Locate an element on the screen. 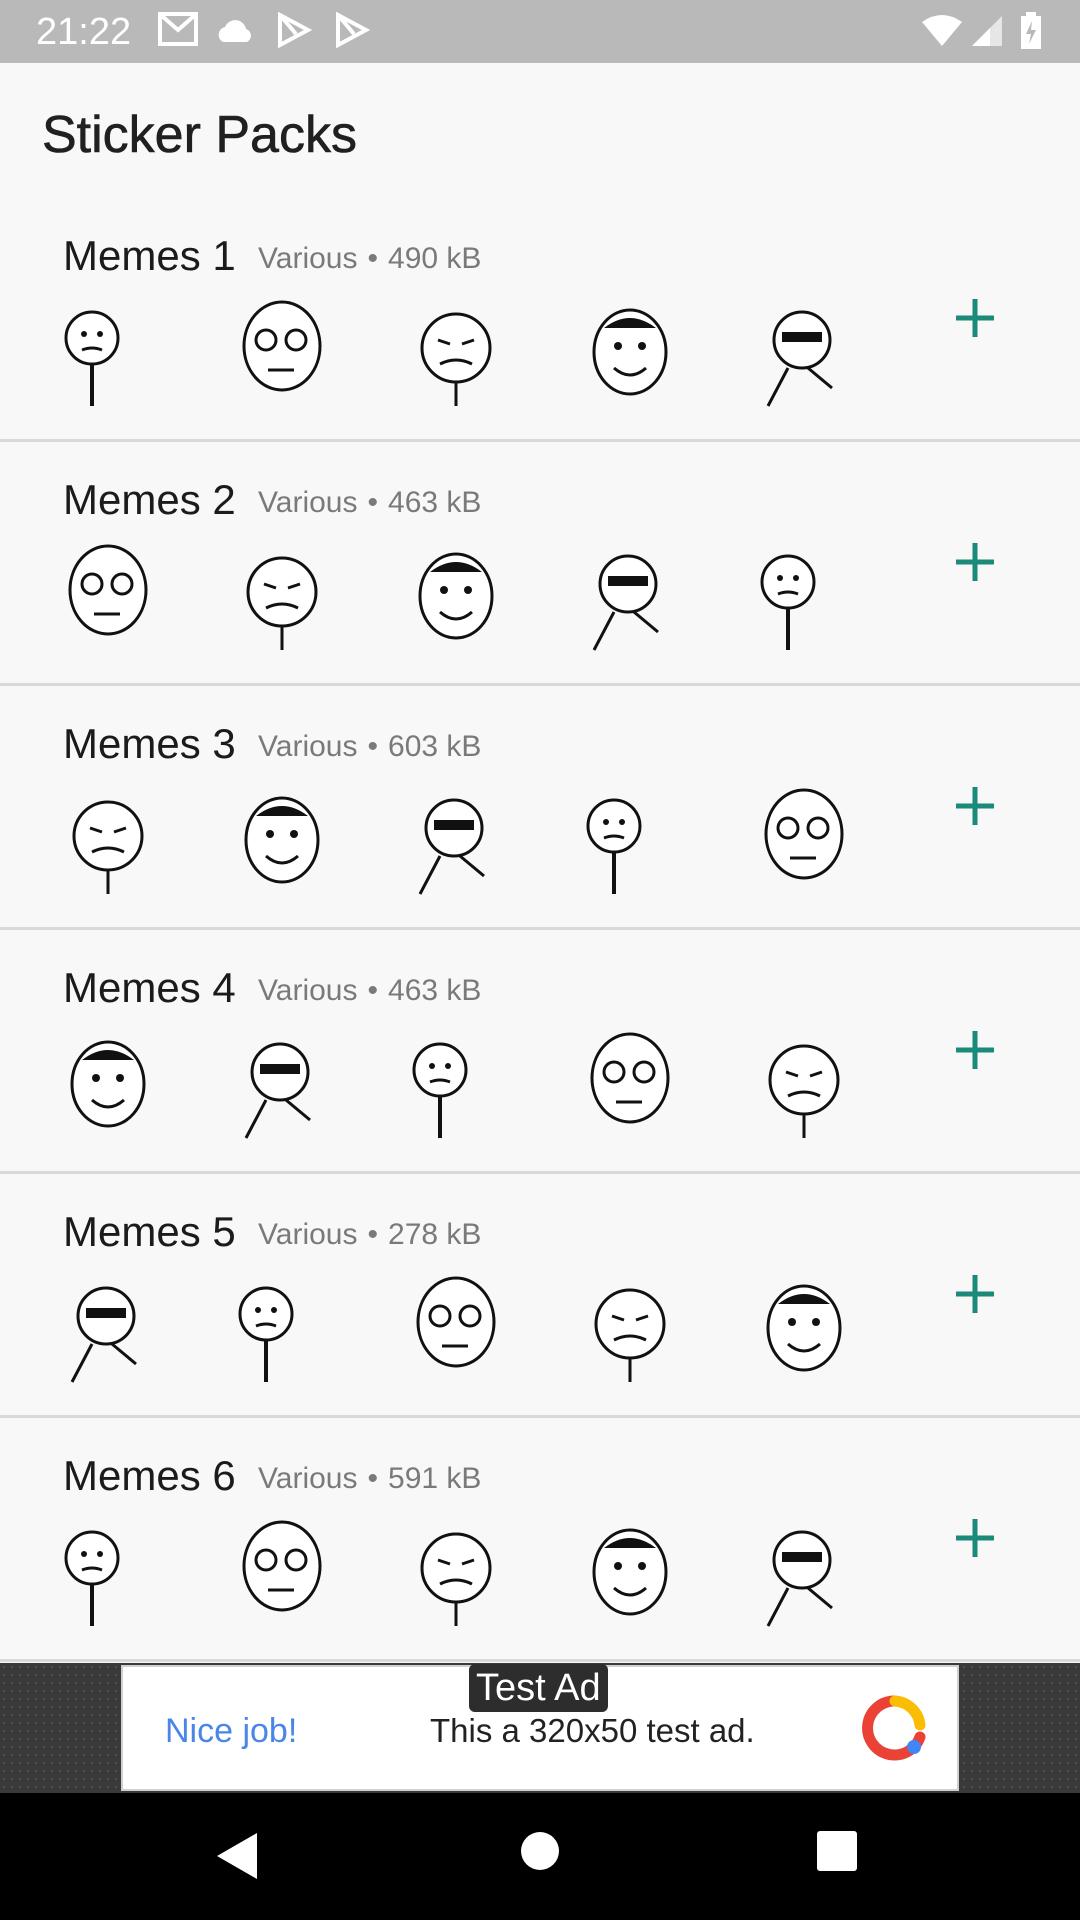  angry-rage-sticker is located at coordinates (282, 842).